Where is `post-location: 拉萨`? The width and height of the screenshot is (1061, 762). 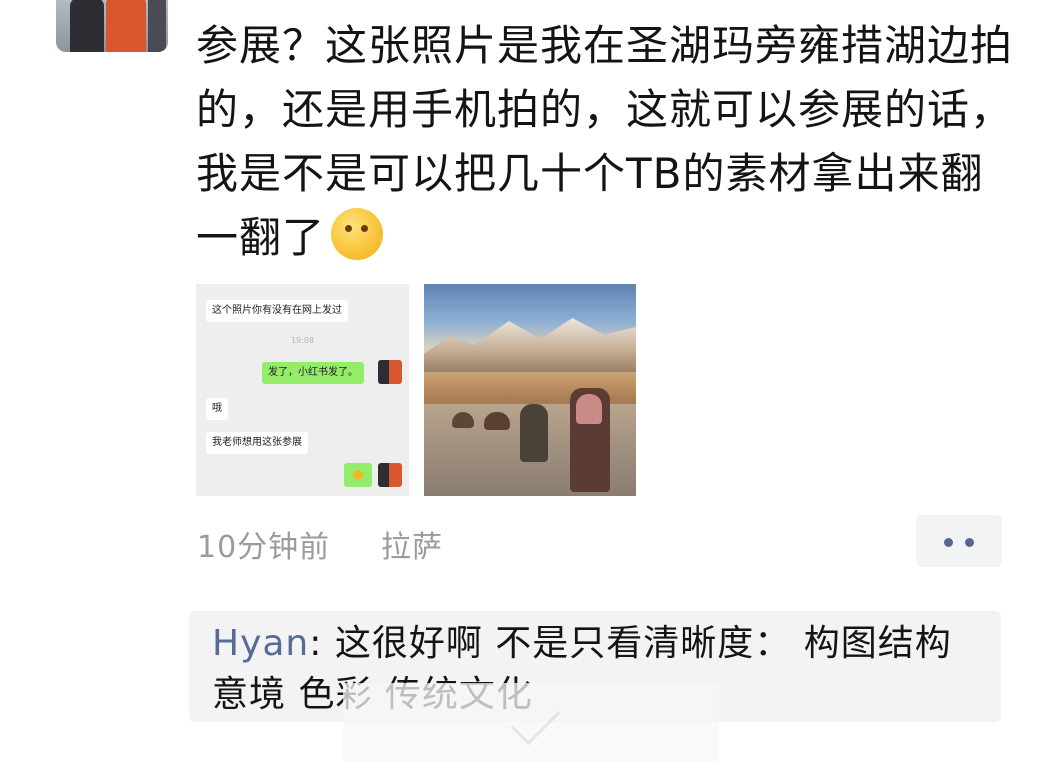
post-location: 拉萨 is located at coordinates (412, 544).